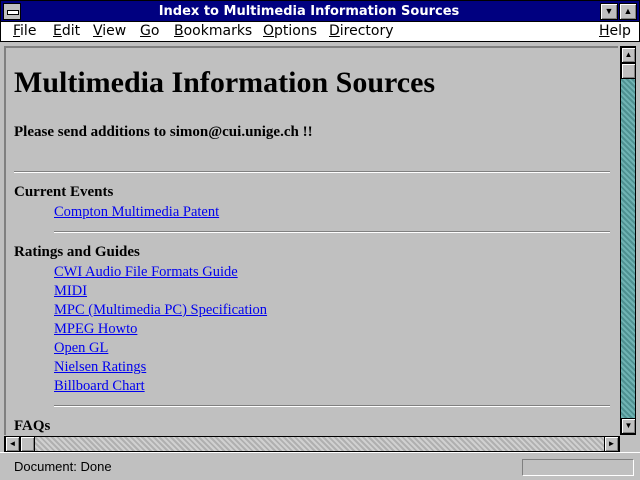 The width and height of the screenshot is (640, 480). What do you see at coordinates (225, 82) in the screenshot?
I see `page-heading: Multimedia Information Sources` at bounding box center [225, 82].